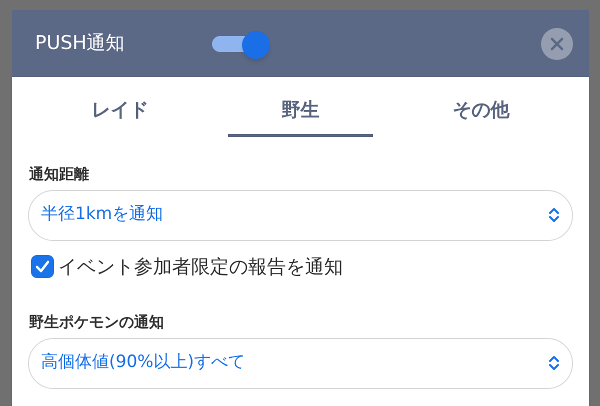 The width and height of the screenshot is (600, 406). What do you see at coordinates (120, 107) in the screenshot?
I see `tab: レイド` at bounding box center [120, 107].